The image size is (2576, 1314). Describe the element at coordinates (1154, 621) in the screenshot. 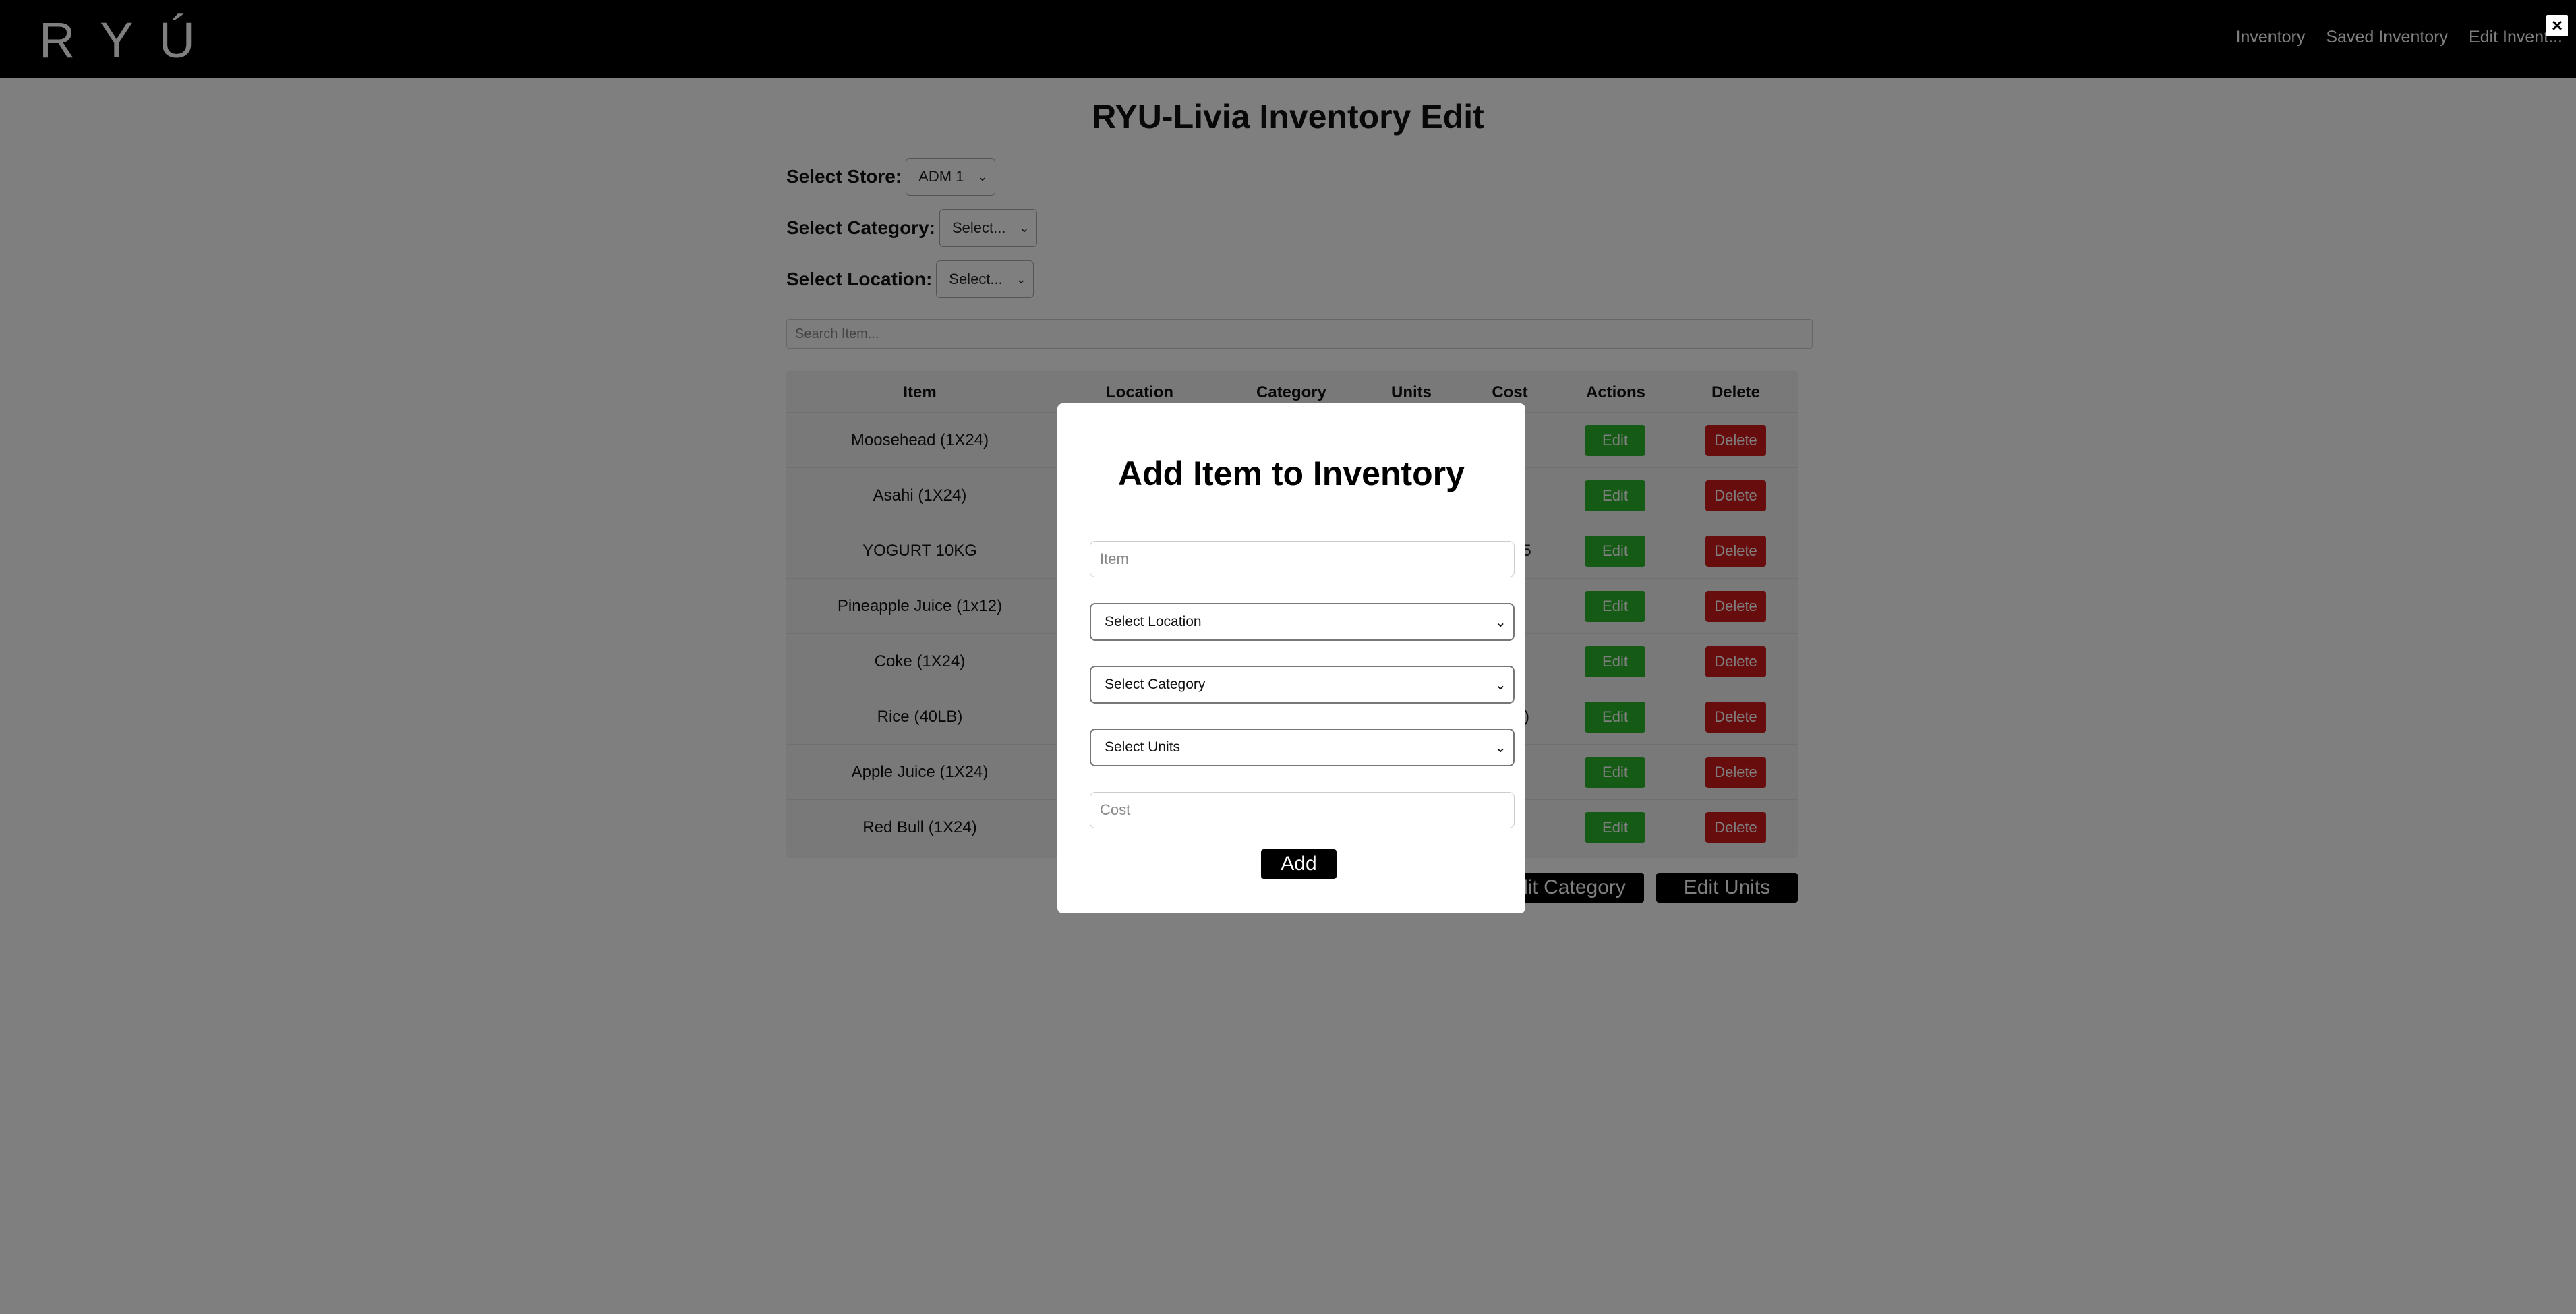

I see `location-select-label: Select Location` at that location.